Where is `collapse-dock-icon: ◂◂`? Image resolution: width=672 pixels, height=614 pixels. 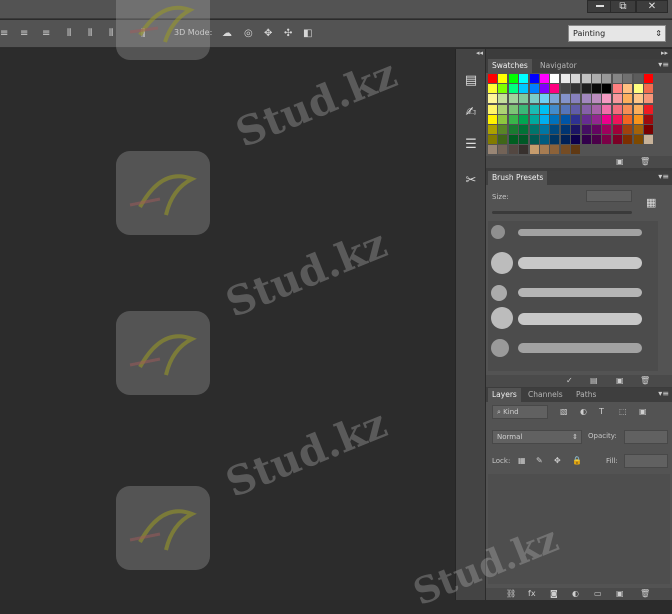 collapse-dock-icon: ◂◂ is located at coordinates (479, 53).